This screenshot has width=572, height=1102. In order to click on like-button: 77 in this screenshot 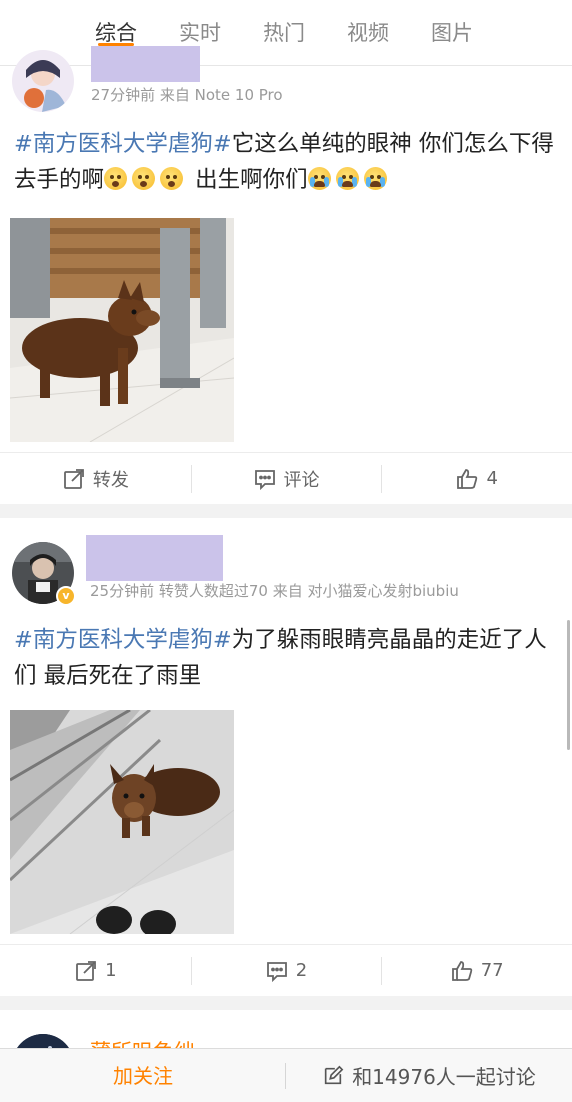, I will do `click(476, 970)`.